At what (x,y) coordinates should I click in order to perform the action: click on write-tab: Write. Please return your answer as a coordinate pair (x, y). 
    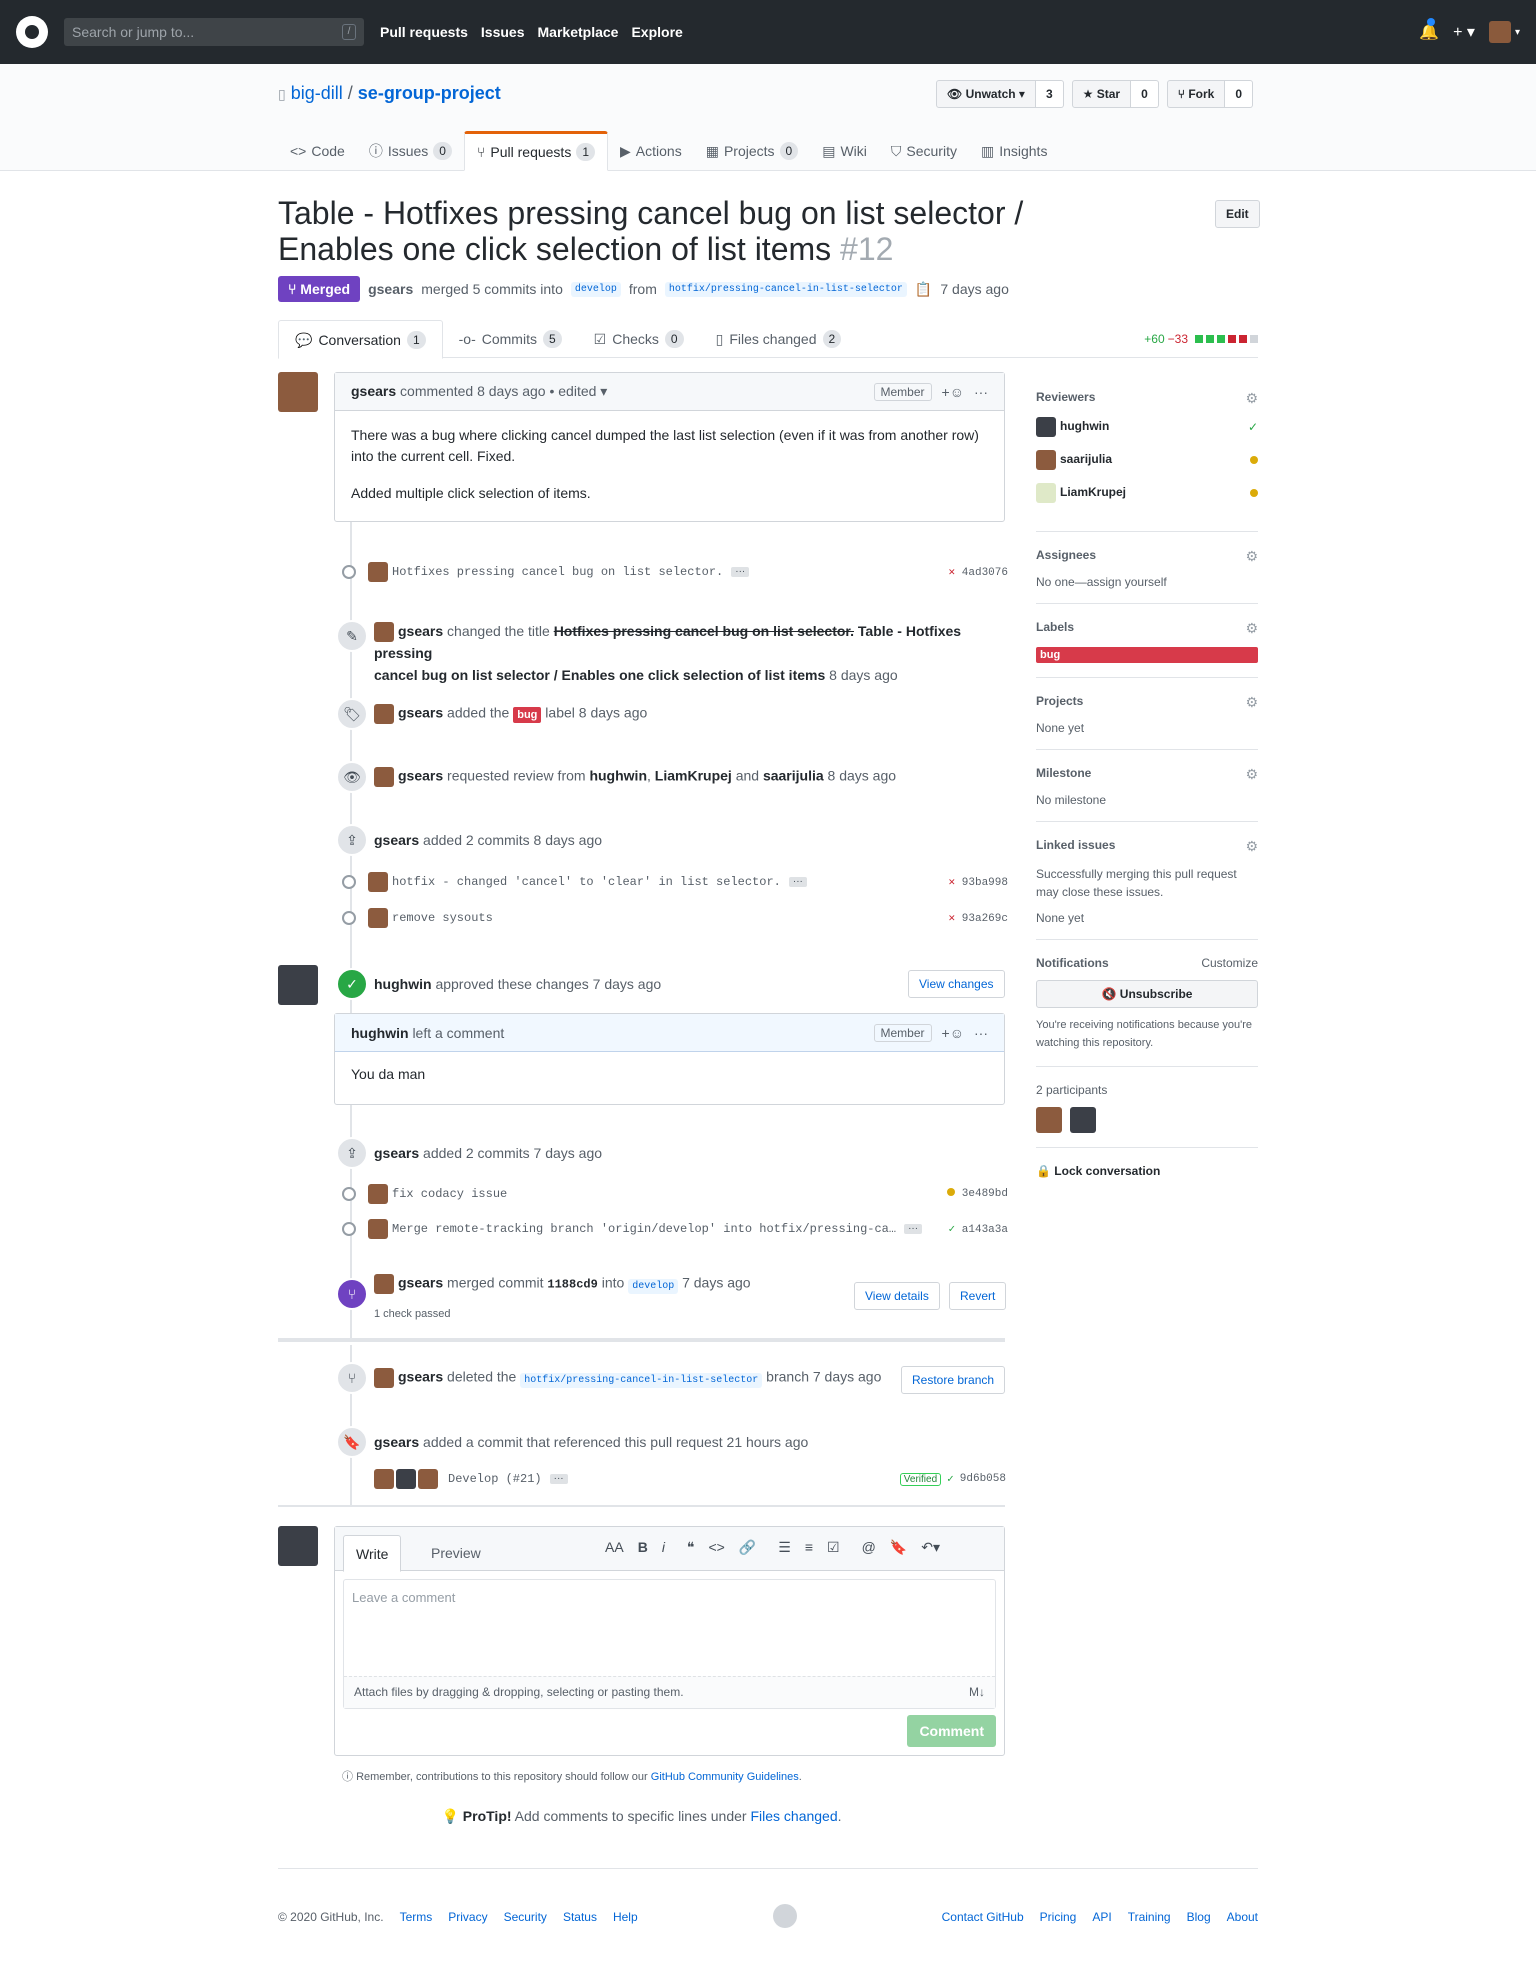
    Looking at the image, I should click on (372, 1553).